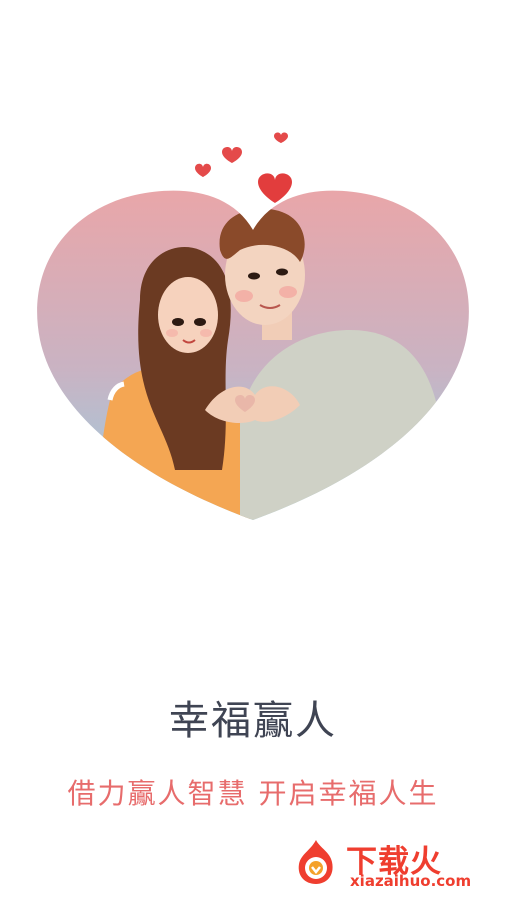  I want to click on watermark-brand: 下载火 xiazaihuo.com, so click(394, 864).